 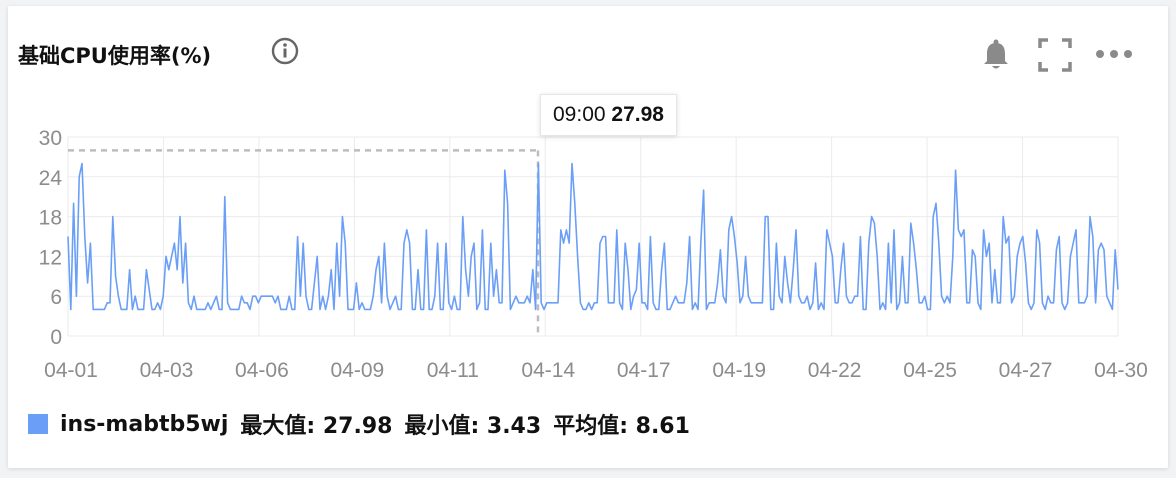 What do you see at coordinates (621, 426) in the screenshot?
I see `legend-avg: 平均值: 8.61` at bounding box center [621, 426].